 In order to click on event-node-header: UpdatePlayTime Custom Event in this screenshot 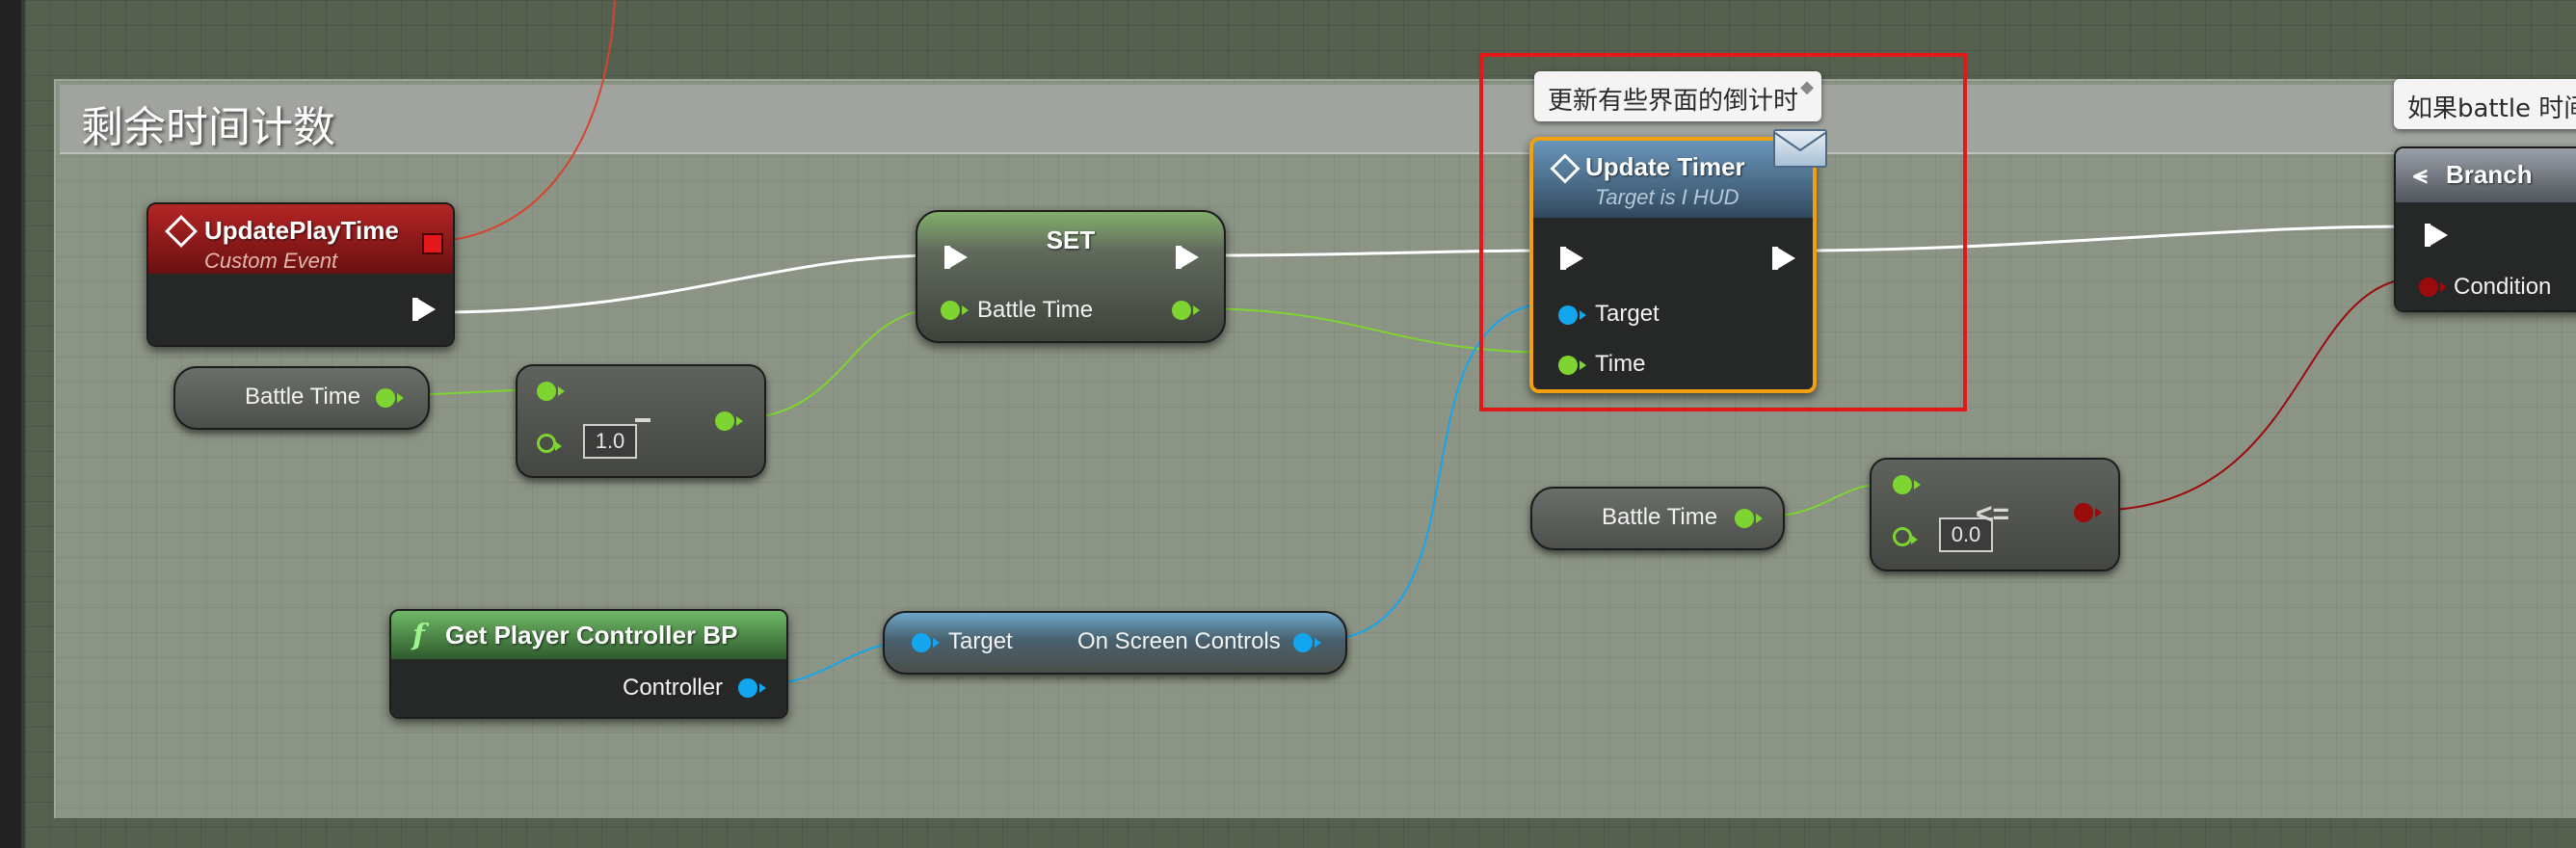, I will do `click(300, 239)`.